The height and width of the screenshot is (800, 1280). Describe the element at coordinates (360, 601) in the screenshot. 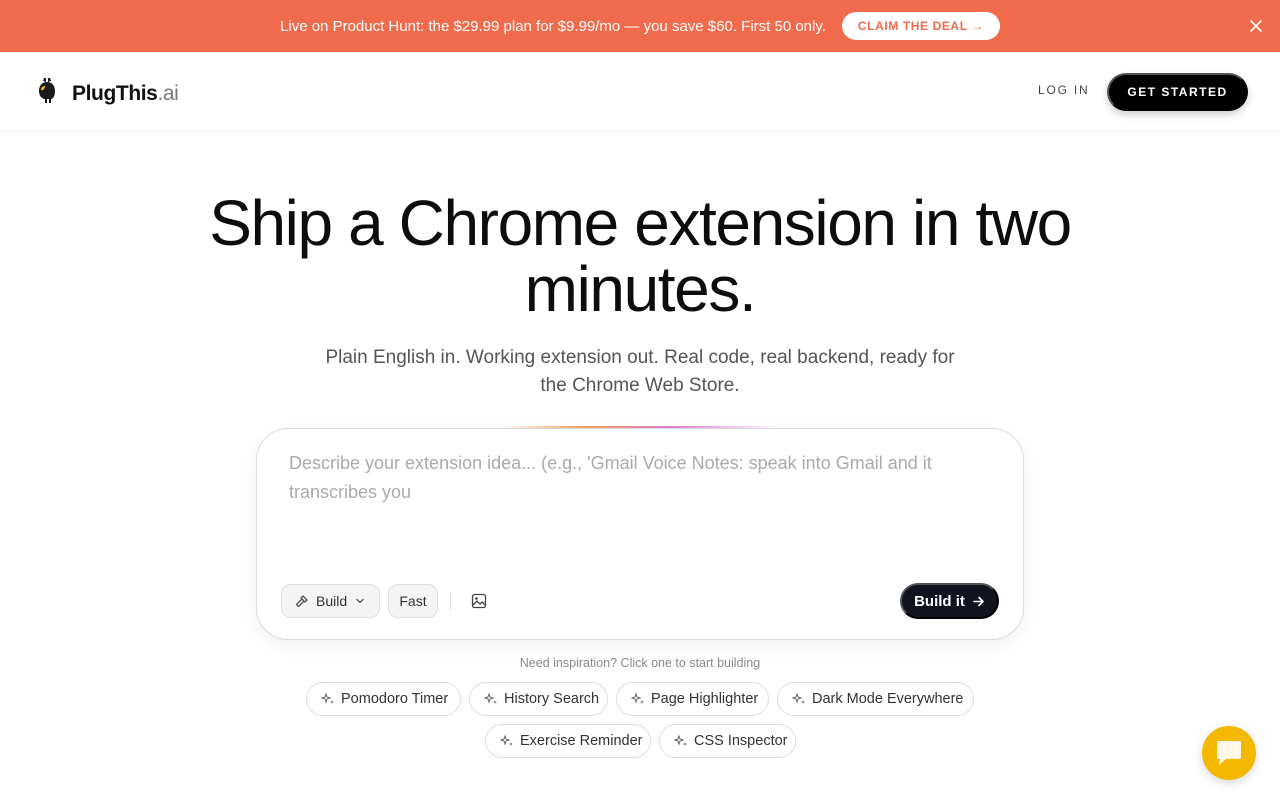

I see `chevron-down-icon` at that location.